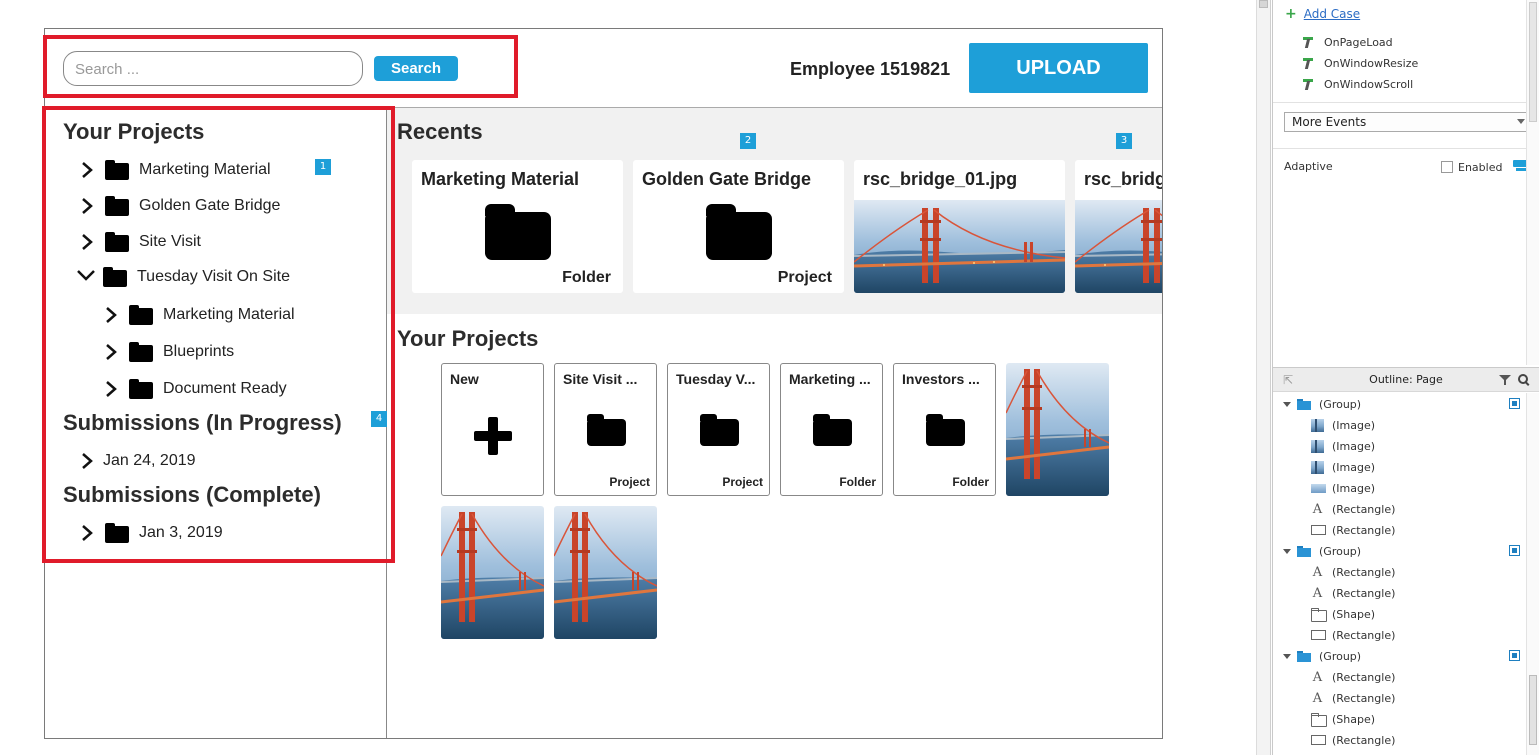 The image size is (1539, 755). I want to click on recent-card-title: rsc_bridge_01.jpg, so click(940, 179).